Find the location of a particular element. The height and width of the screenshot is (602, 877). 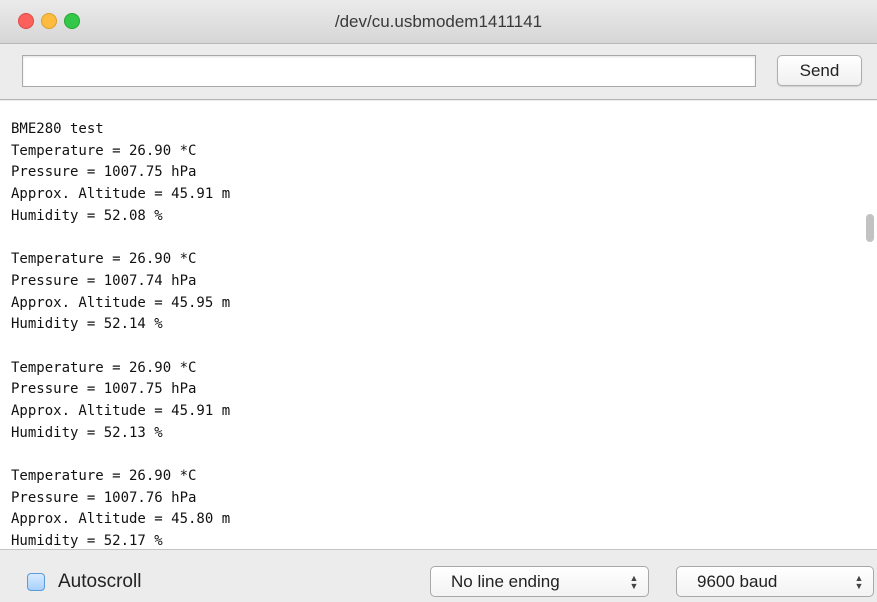

output-line: Humidity = 52.08 % is located at coordinates (87, 215).